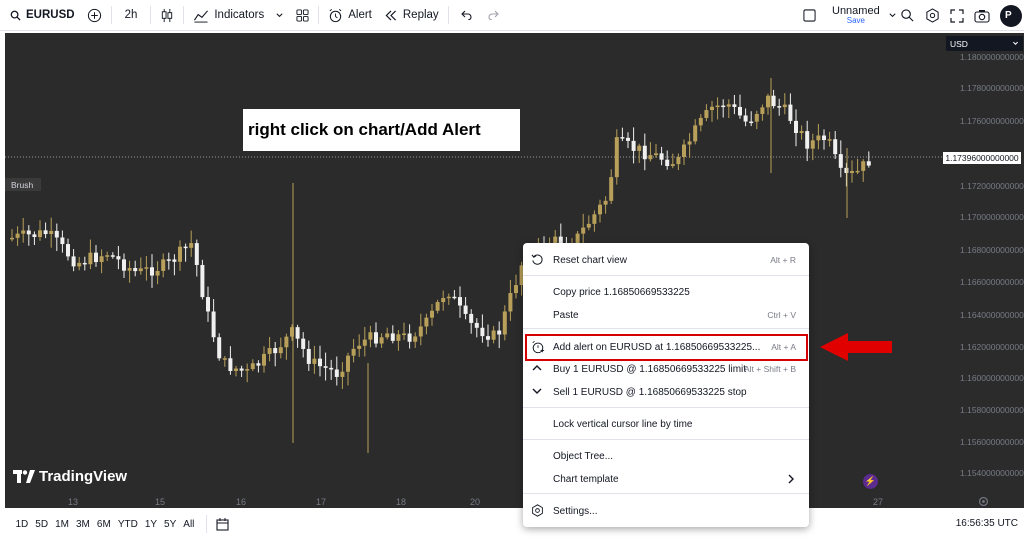 This screenshot has height=538, width=1024. I want to click on lightning-icon: ⚡, so click(870, 481).